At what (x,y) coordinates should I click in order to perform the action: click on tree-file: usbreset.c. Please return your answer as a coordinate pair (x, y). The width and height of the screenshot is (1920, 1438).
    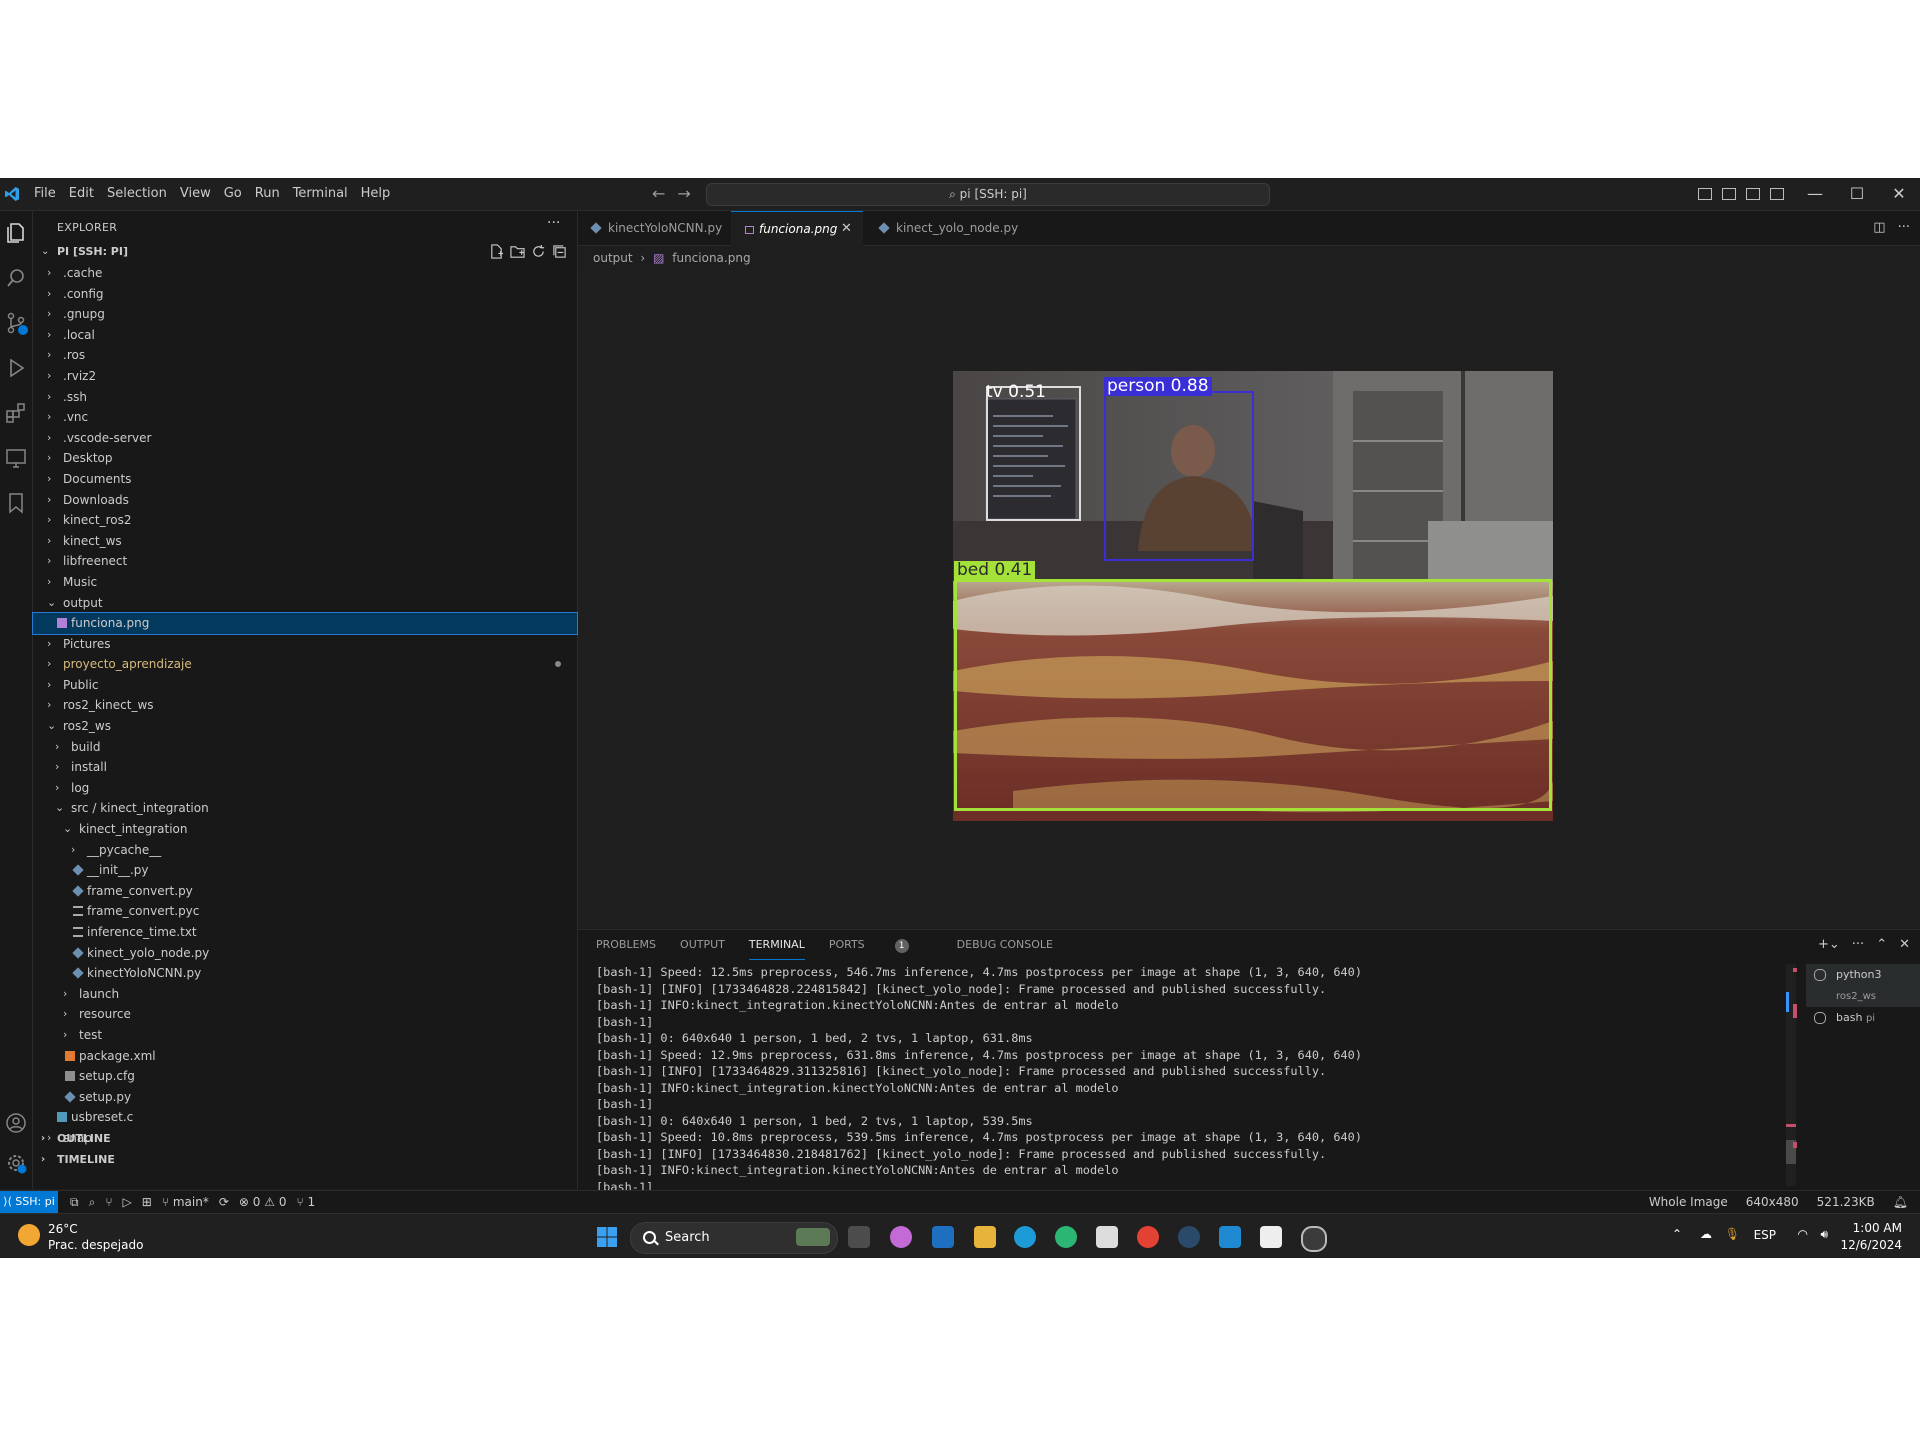
    Looking at the image, I should click on (305, 1117).